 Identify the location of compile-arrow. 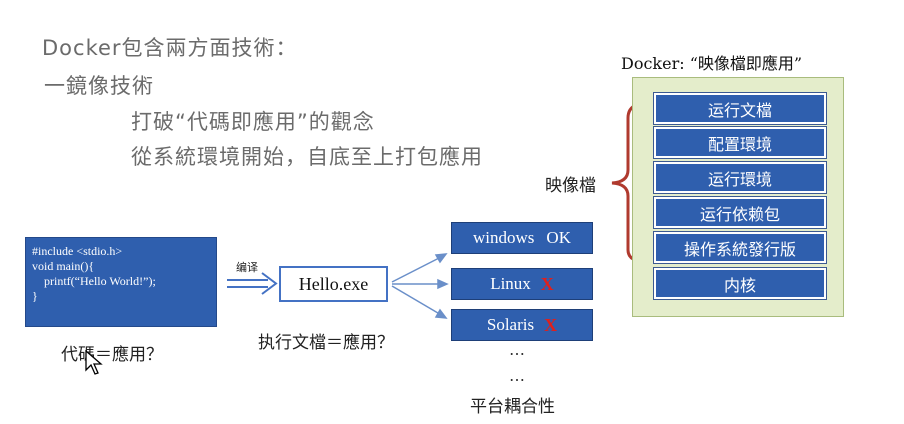
(252, 283).